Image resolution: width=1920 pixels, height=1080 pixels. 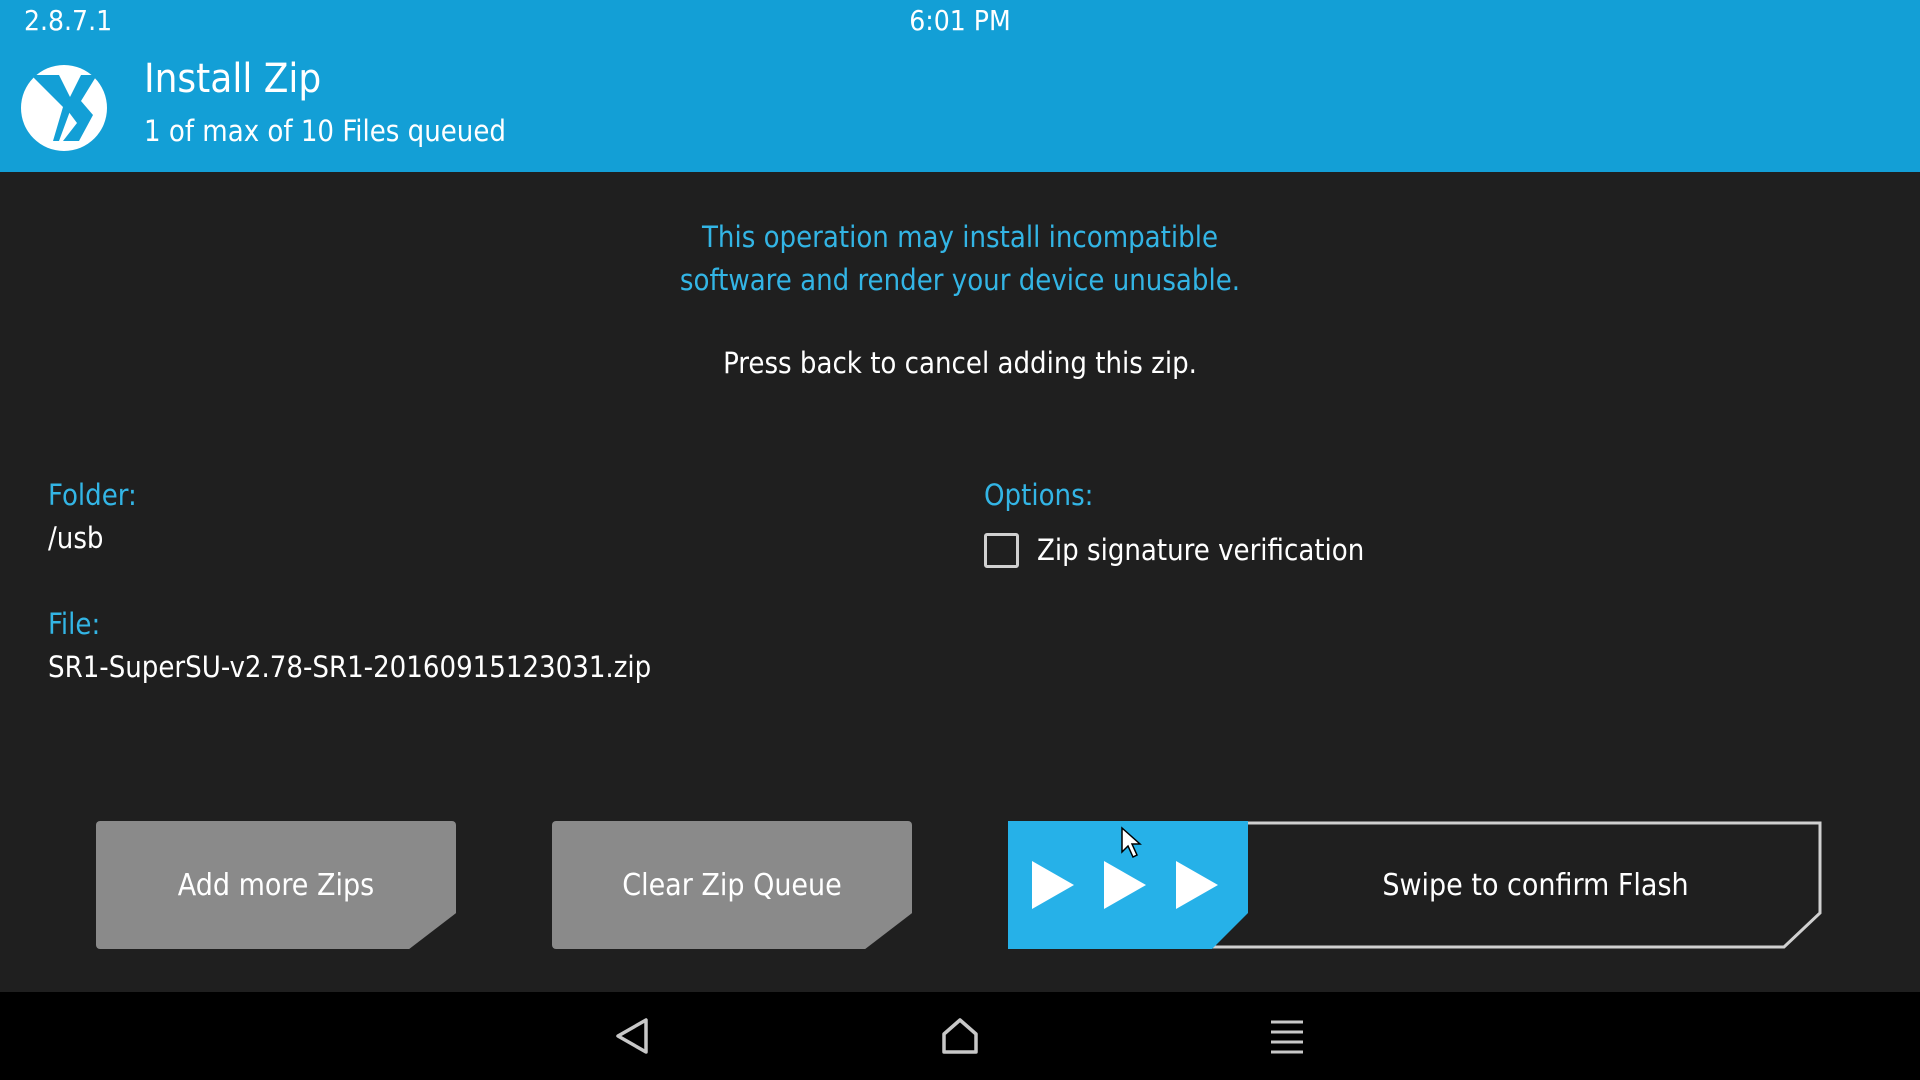 I want to click on navigation-bar, so click(x=960, y=1036).